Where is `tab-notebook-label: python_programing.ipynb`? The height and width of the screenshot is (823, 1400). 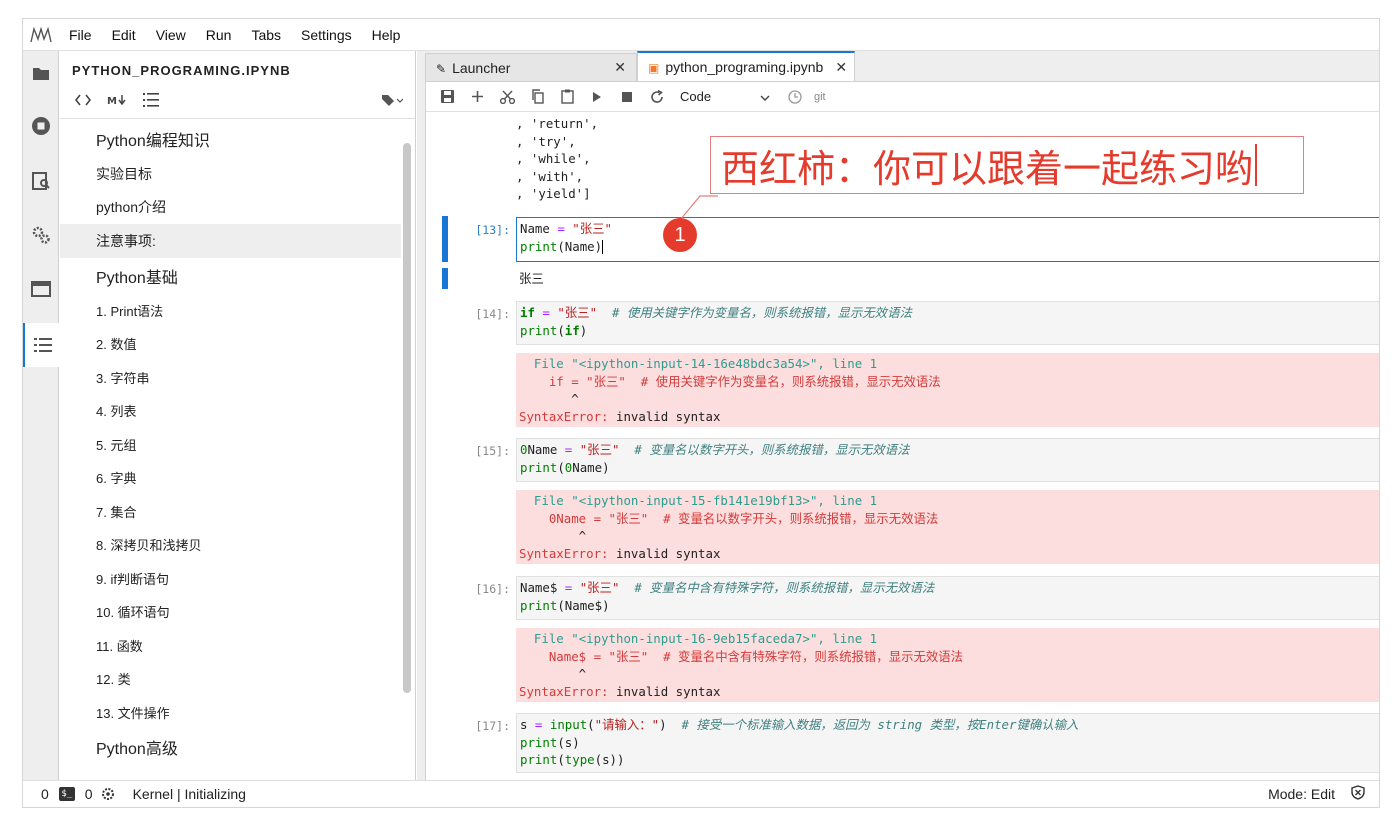 tab-notebook-label: python_programing.ipynb is located at coordinates (744, 67).